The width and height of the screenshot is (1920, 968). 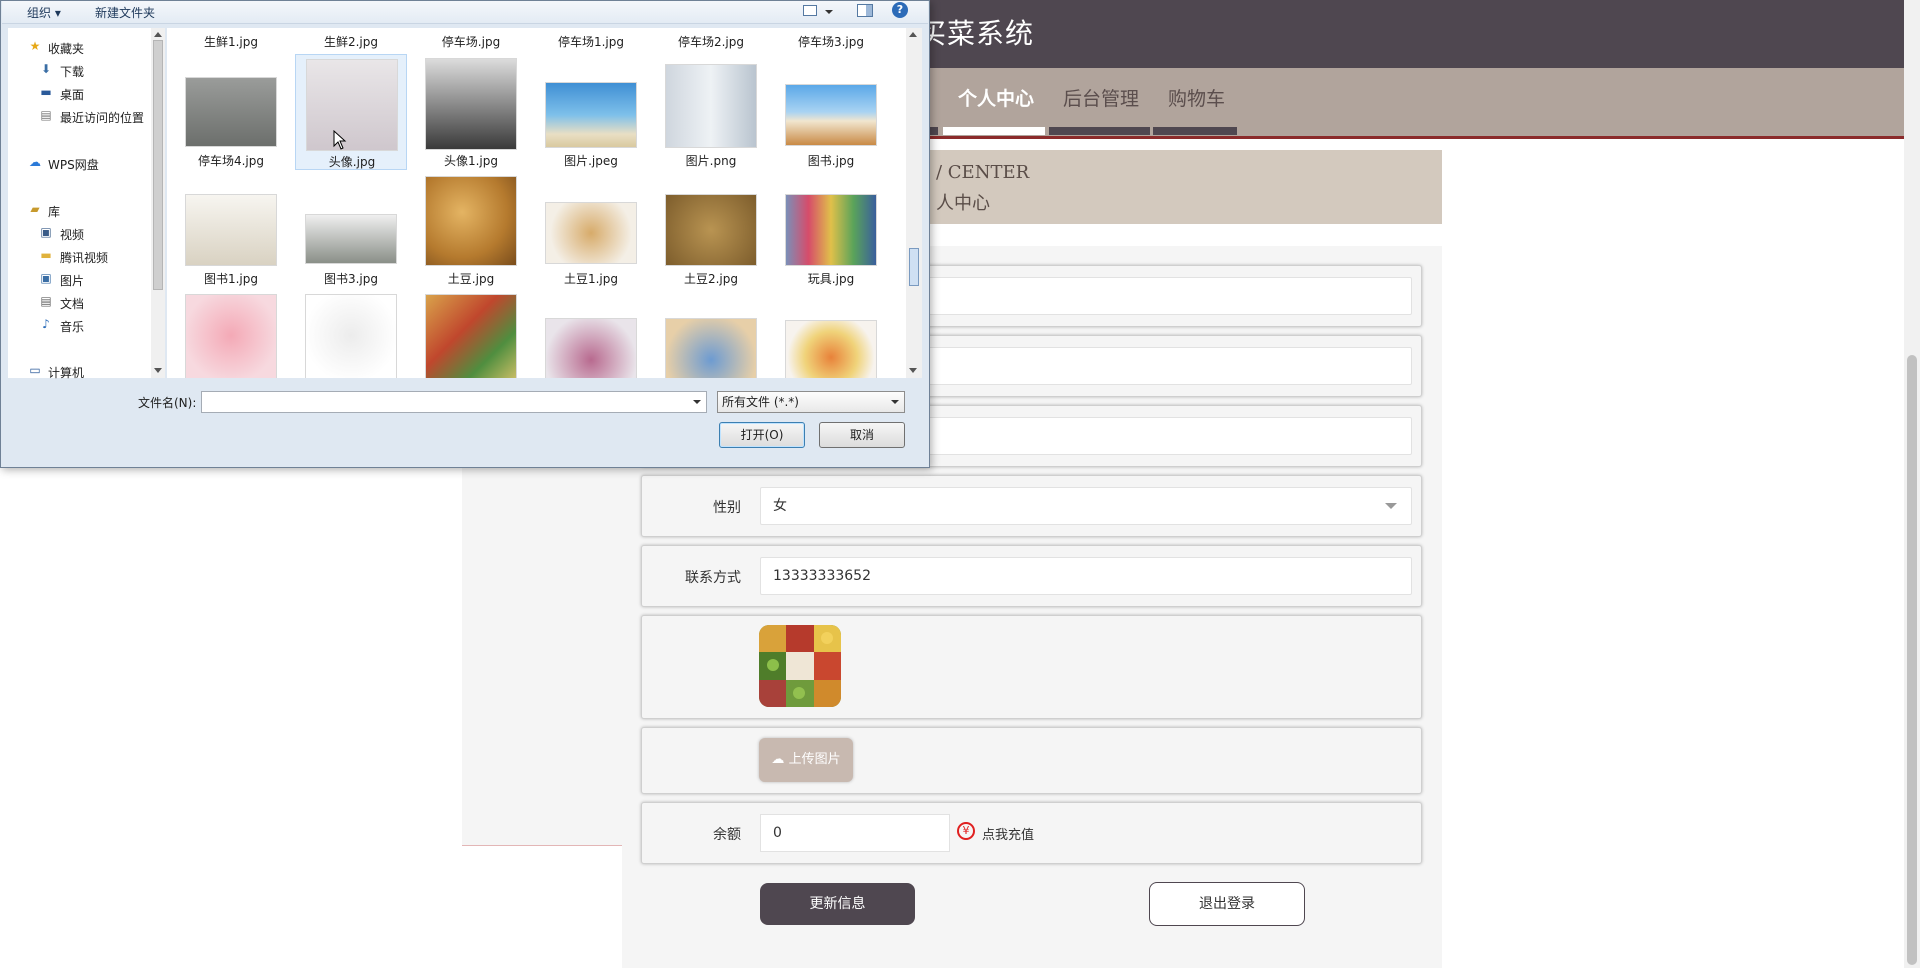 What do you see at coordinates (72, 304) in the screenshot?
I see `nav-label: 文档` at bounding box center [72, 304].